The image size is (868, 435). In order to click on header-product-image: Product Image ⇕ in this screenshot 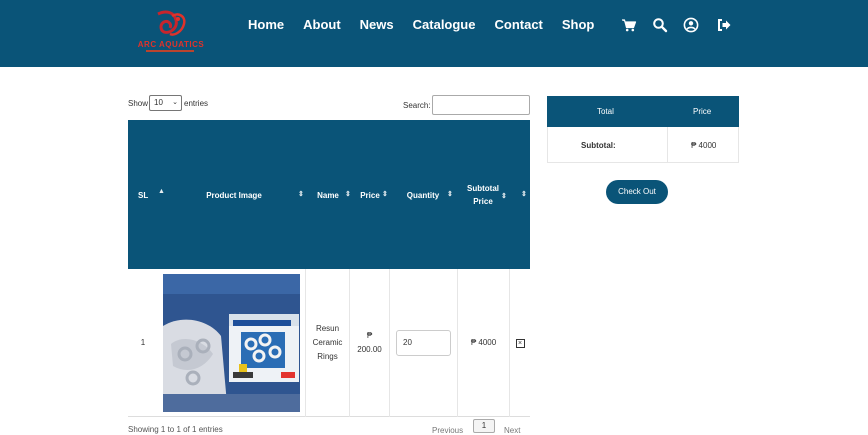, I will do `click(234, 195)`.